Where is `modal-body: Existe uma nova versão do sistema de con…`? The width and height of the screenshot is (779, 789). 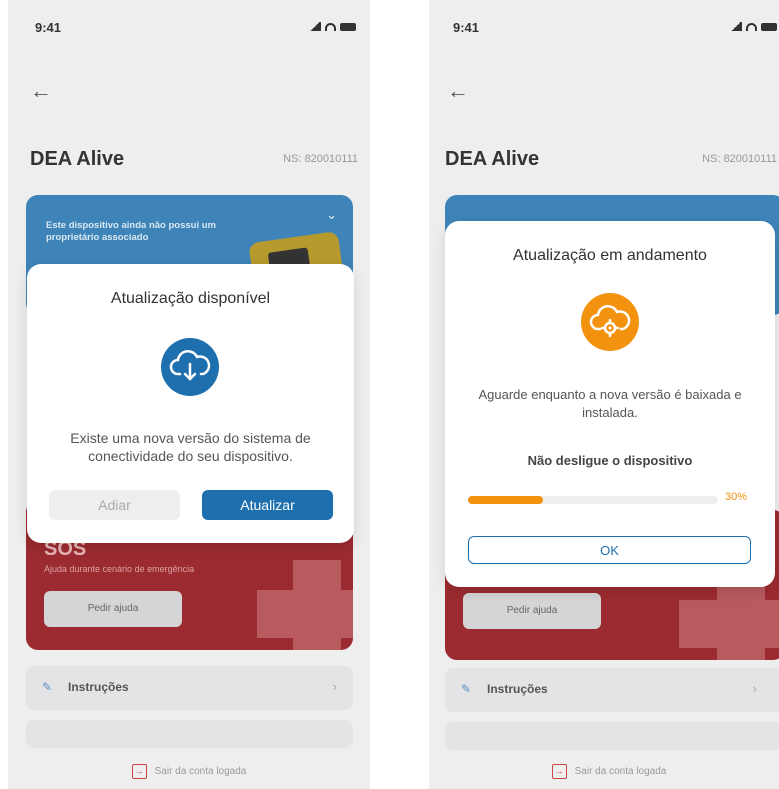
modal-body: Existe uma nova versão do sistema de con… is located at coordinates (190, 447).